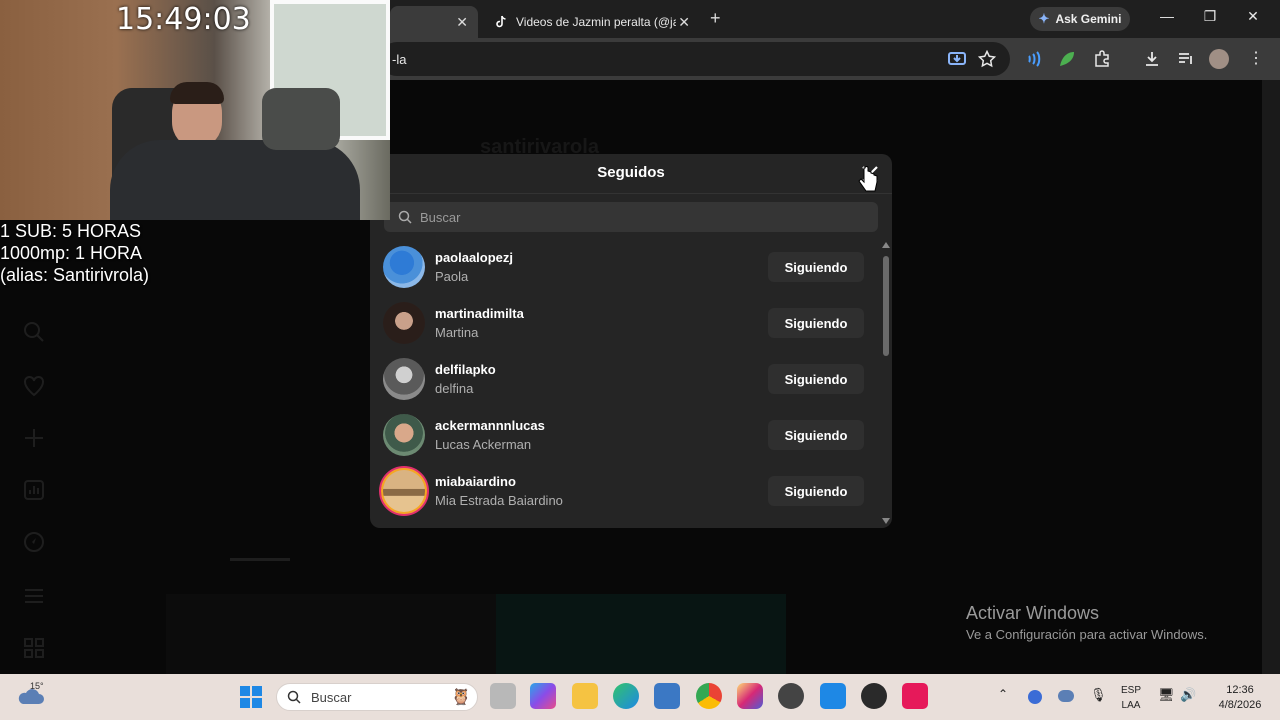  I want to click on windows-start-icon, so click(251, 697).